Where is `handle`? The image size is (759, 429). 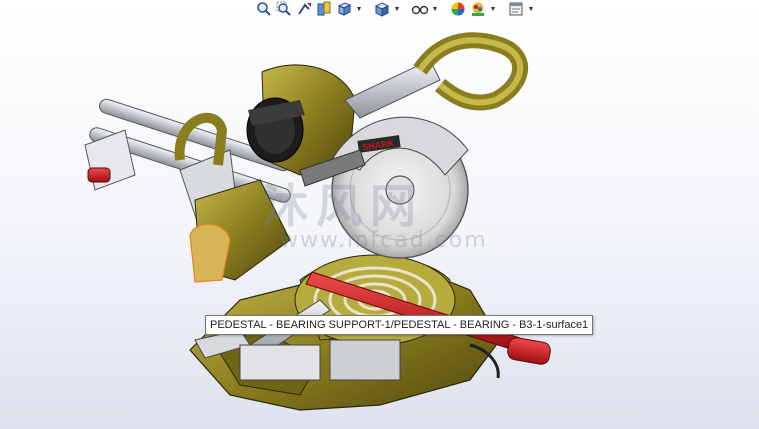 handle is located at coordinates (436, 75).